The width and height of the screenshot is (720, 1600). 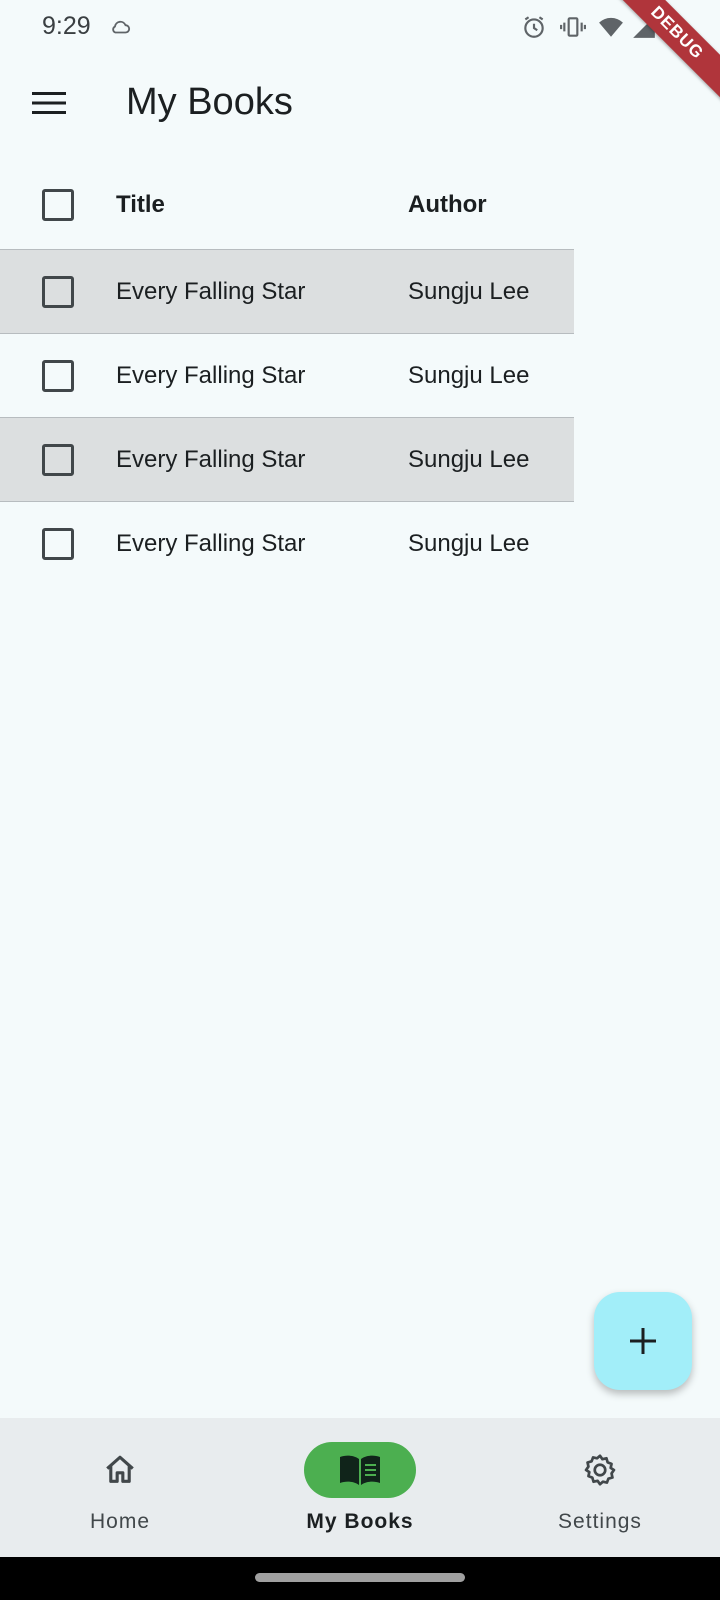 I want to click on nav-label-settings: Settings, so click(x=600, y=1521).